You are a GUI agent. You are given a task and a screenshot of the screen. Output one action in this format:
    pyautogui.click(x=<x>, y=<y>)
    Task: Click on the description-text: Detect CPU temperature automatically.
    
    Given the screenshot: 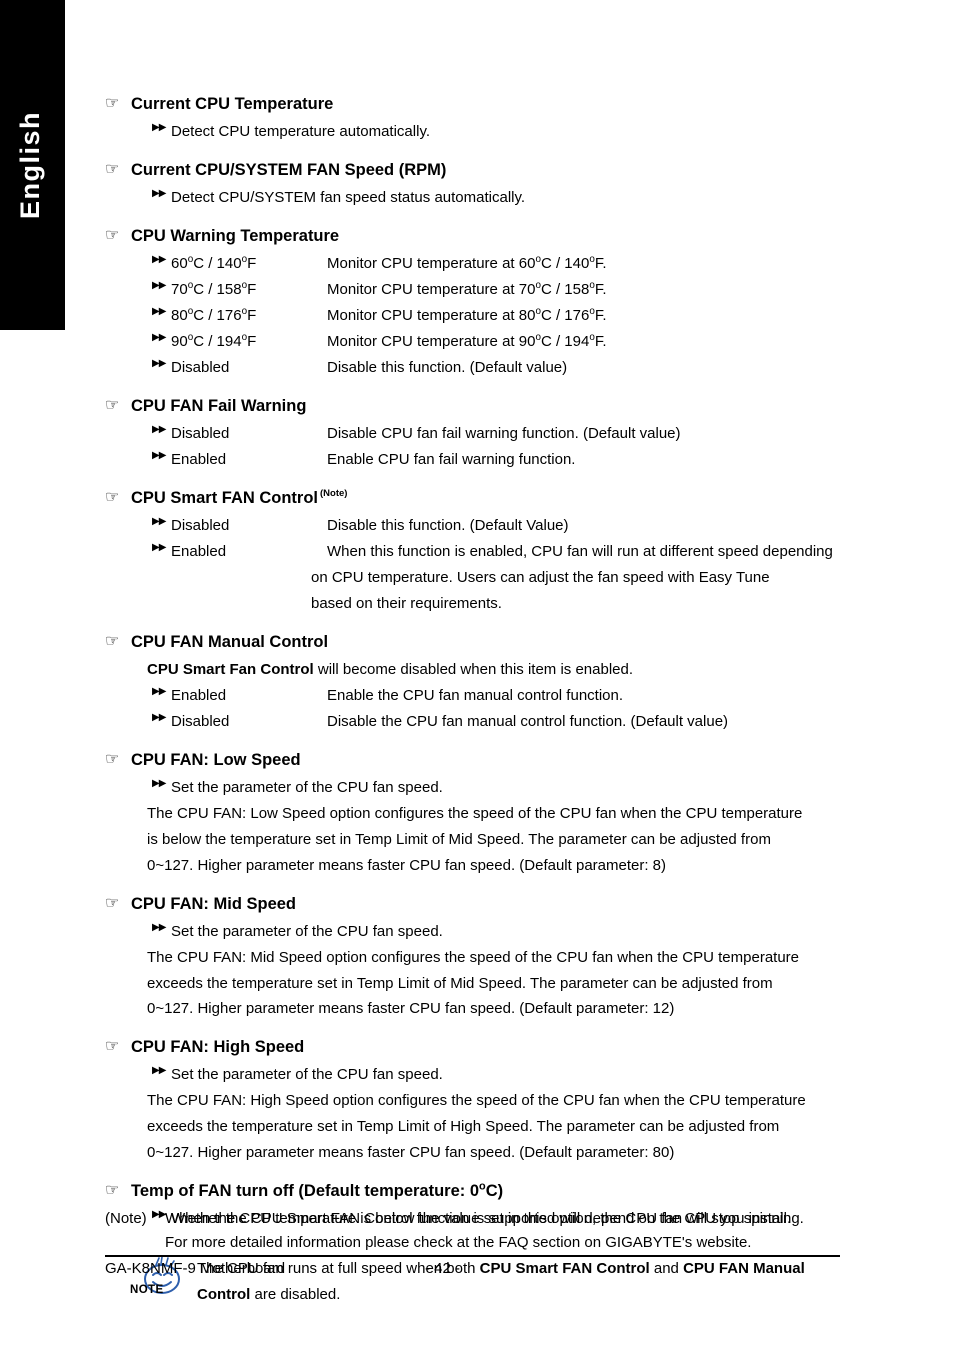 What is the action you would take?
    pyautogui.click(x=300, y=132)
    